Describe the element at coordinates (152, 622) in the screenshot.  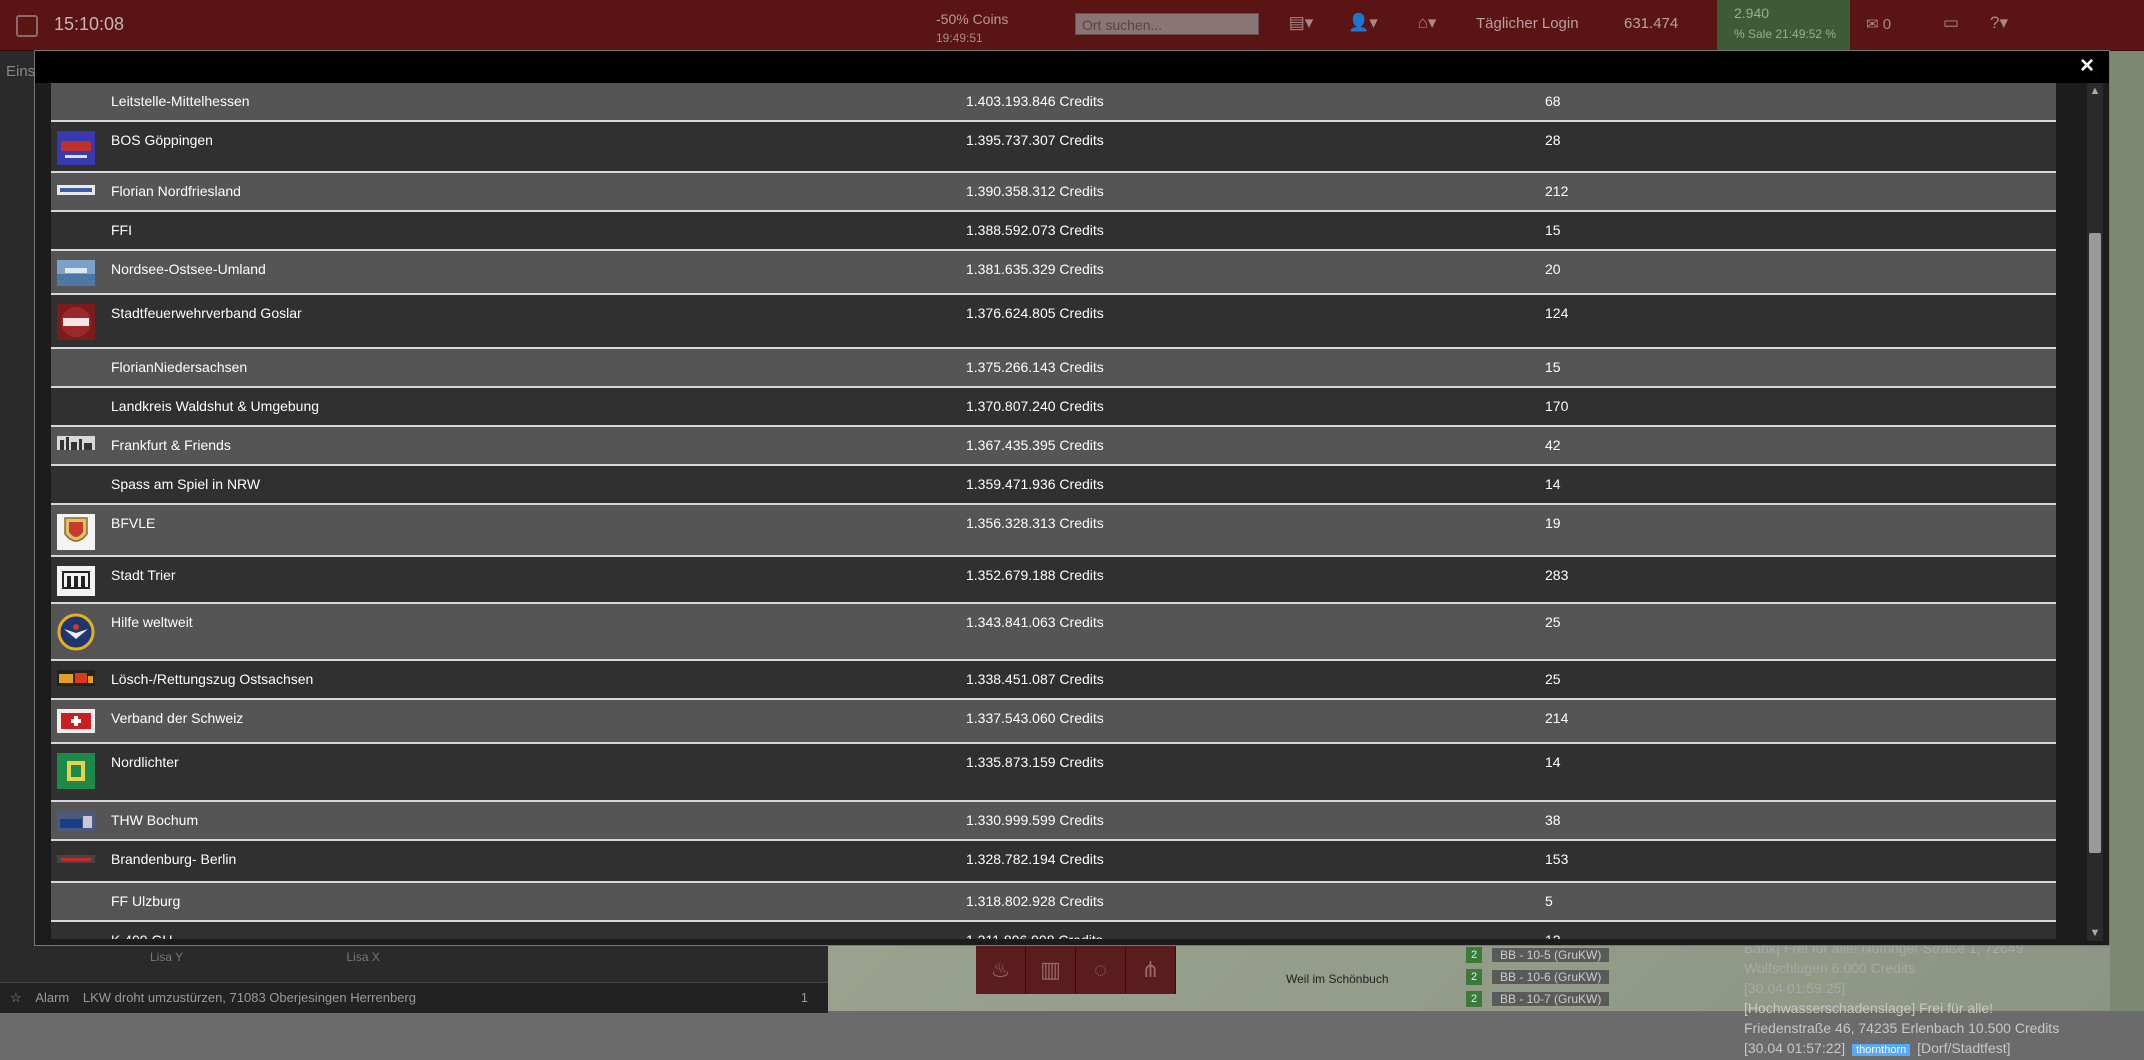
I see `alliance-name-link: Hilfe weltweit` at that location.